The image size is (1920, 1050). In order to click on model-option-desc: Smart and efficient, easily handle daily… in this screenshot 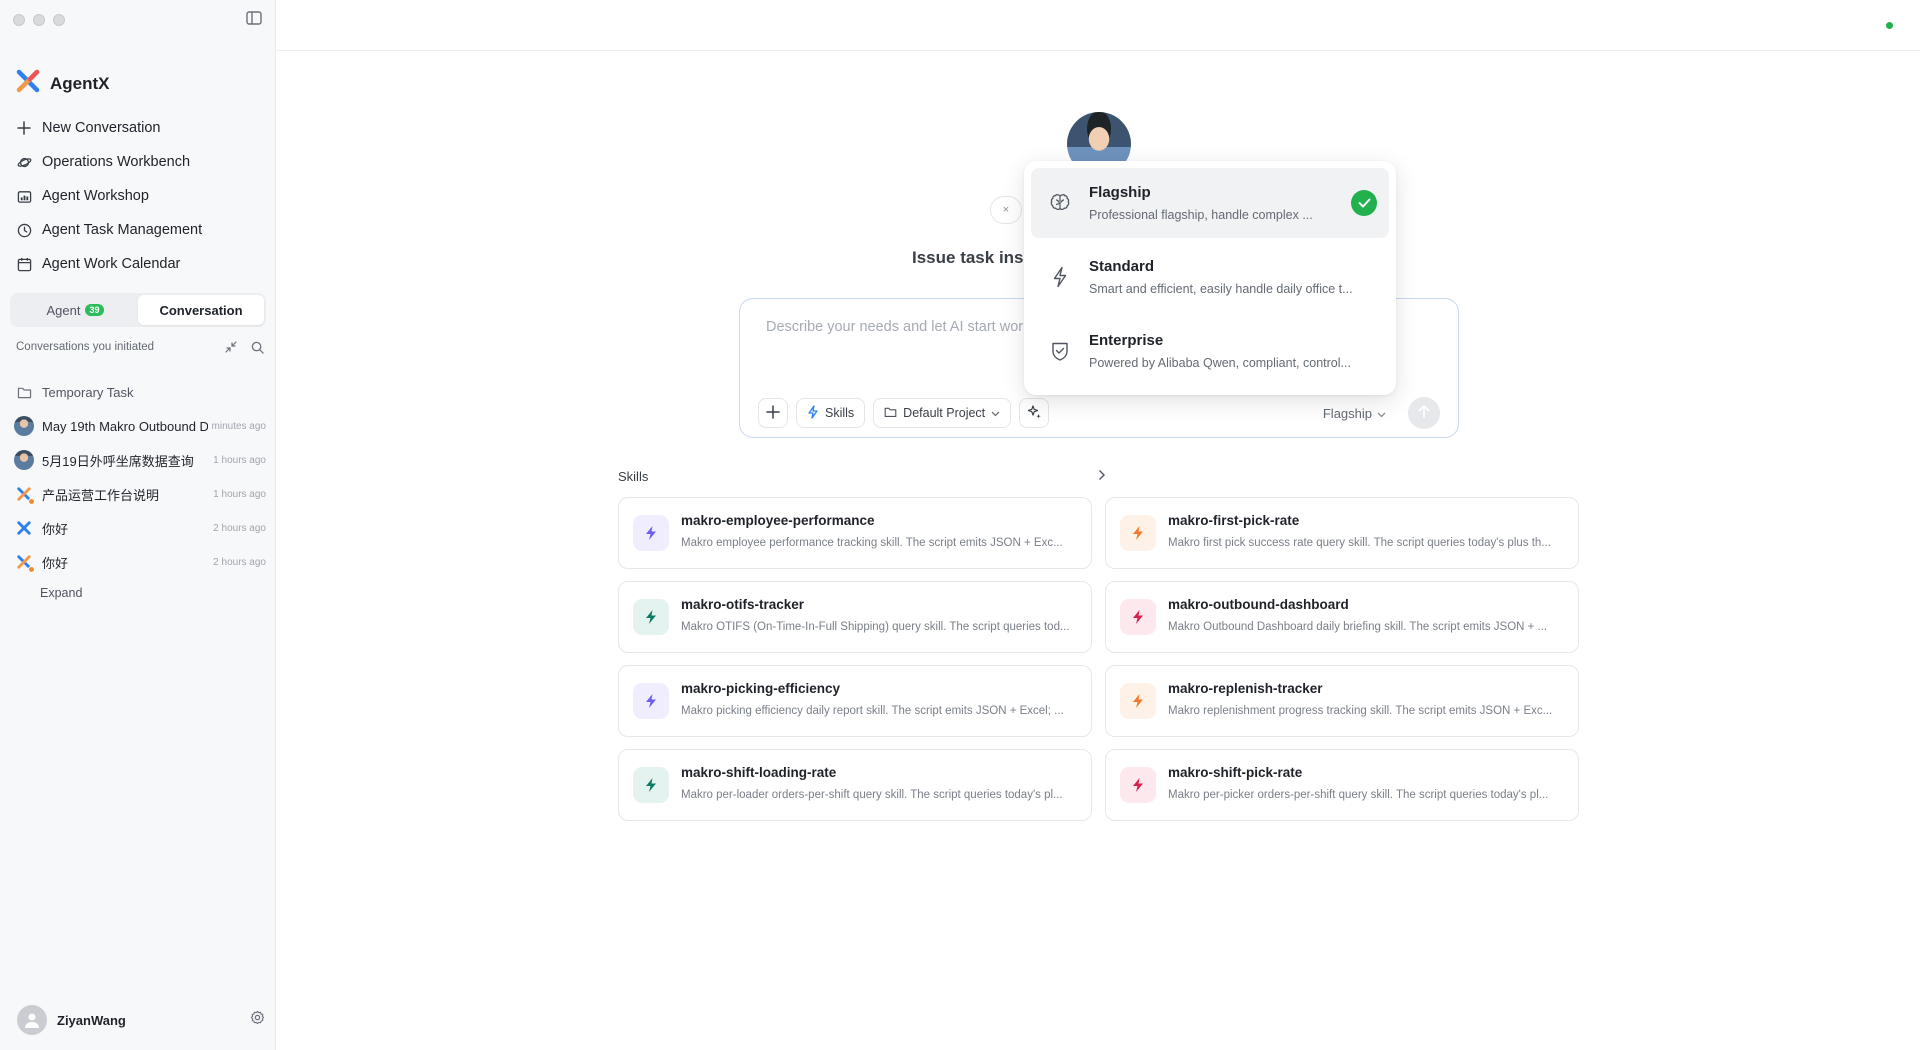, I will do `click(1221, 289)`.